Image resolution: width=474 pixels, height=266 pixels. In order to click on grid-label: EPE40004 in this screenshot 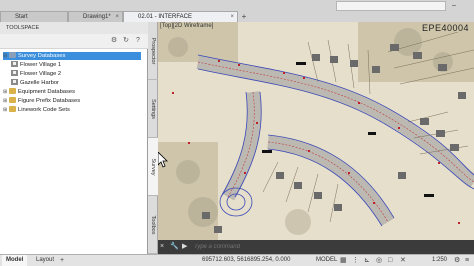, I will do `click(446, 28)`.